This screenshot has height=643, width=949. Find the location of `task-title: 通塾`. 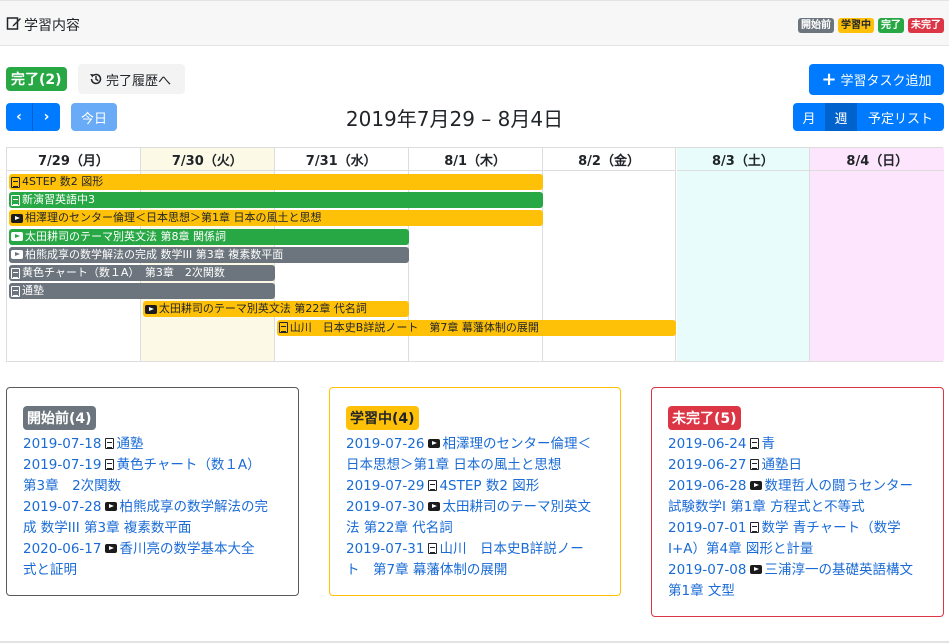

task-title: 通塾 is located at coordinates (130, 444).